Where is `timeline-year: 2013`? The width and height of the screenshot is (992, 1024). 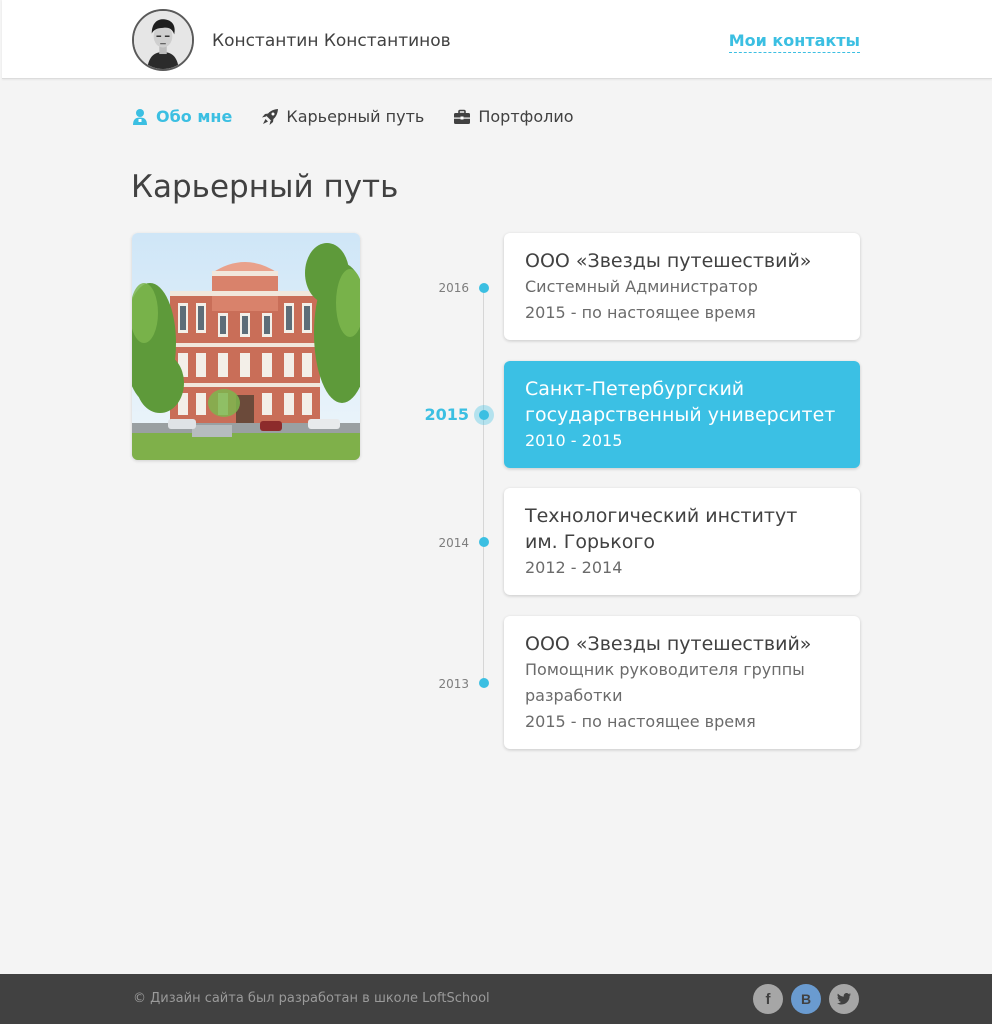
timeline-year: 2013 is located at coordinates (453, 684).